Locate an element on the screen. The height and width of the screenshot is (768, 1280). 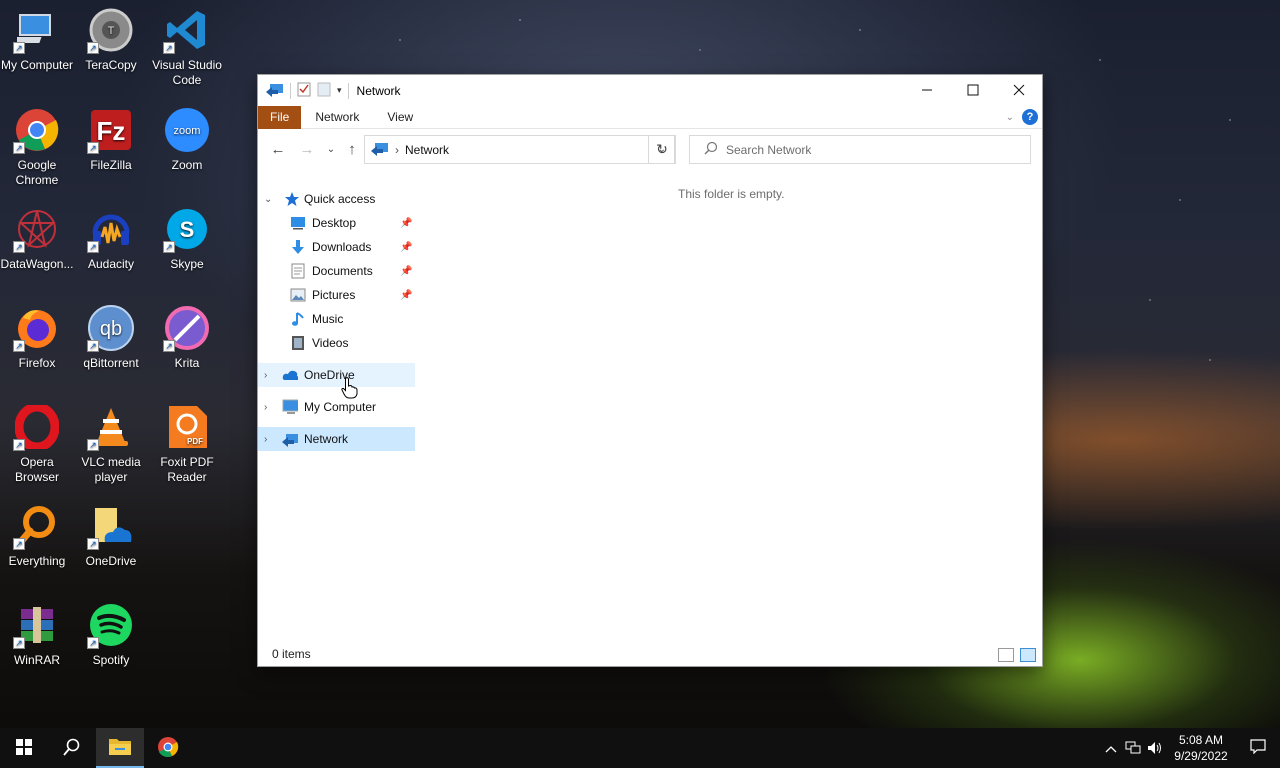
tab-network: Network is located at coordinates (337, 117).